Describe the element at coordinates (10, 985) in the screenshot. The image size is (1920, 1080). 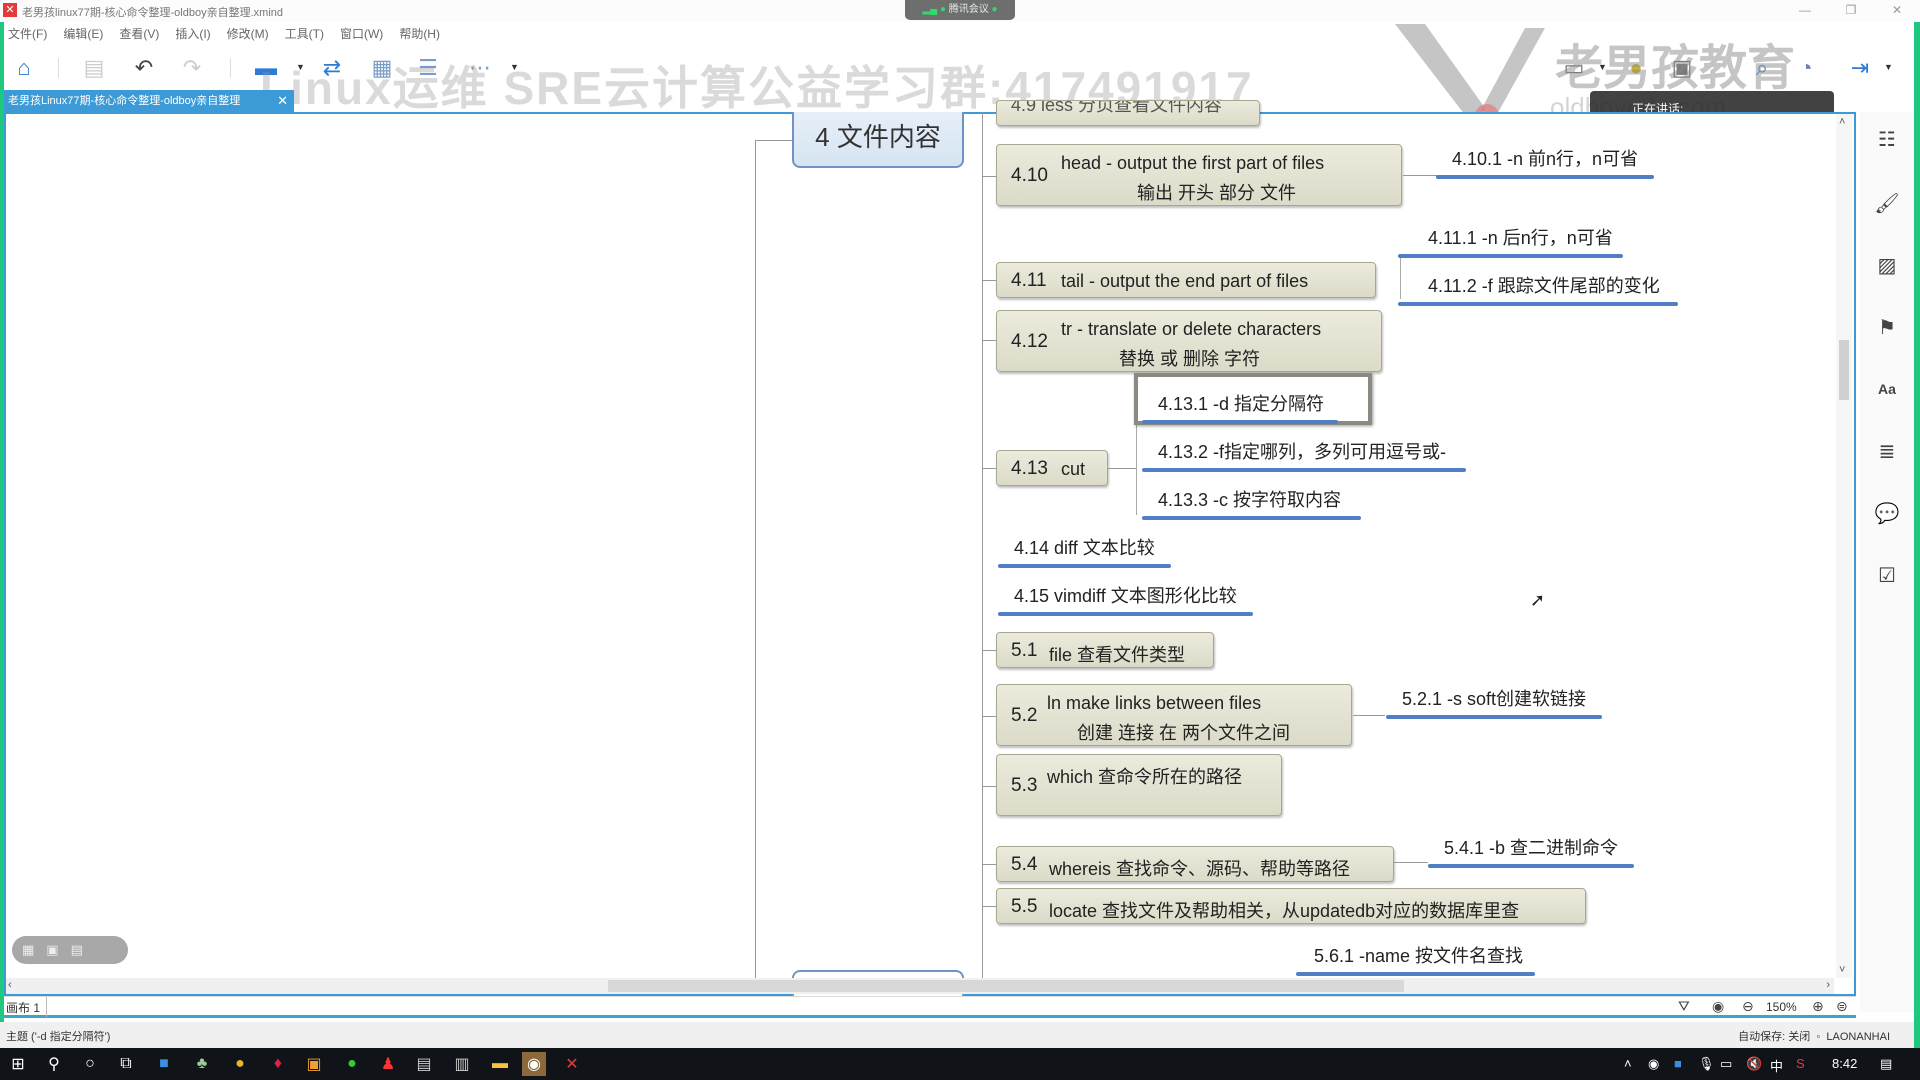
I see `scroll-left-icon: ‹` at that location.